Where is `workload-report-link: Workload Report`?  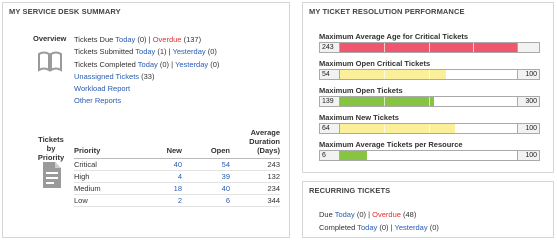 workload-report-link: Workload Report is located at coordinates (102, 88).